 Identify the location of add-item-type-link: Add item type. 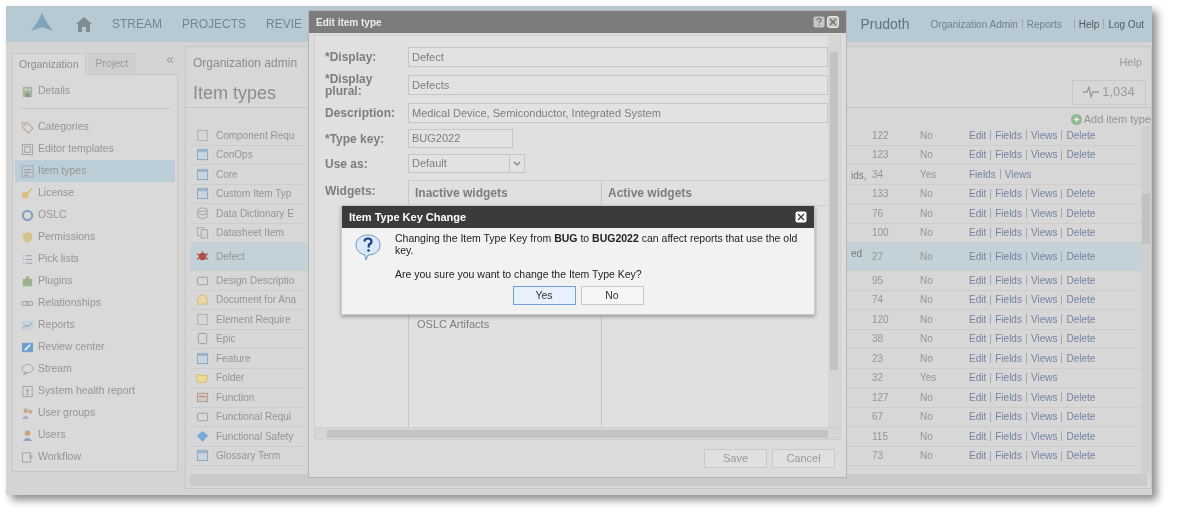
(1110, 119).